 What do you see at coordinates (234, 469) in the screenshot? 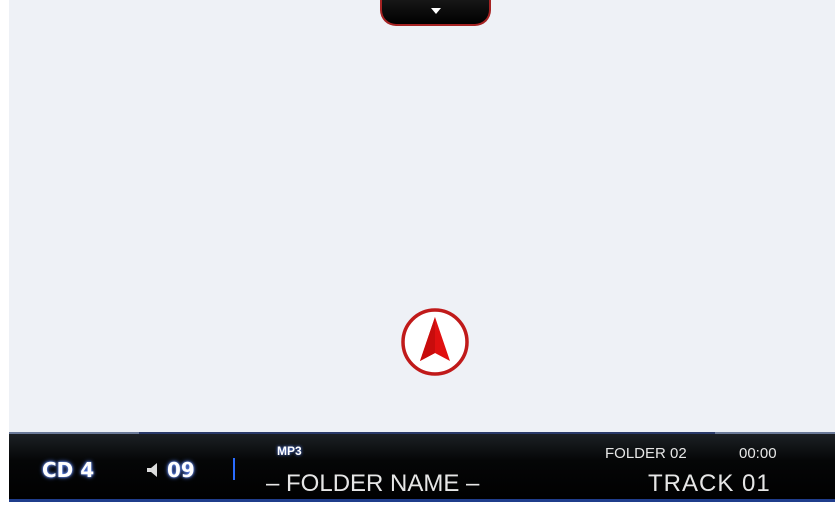
I see `divider` at bounding box center [234, 469].